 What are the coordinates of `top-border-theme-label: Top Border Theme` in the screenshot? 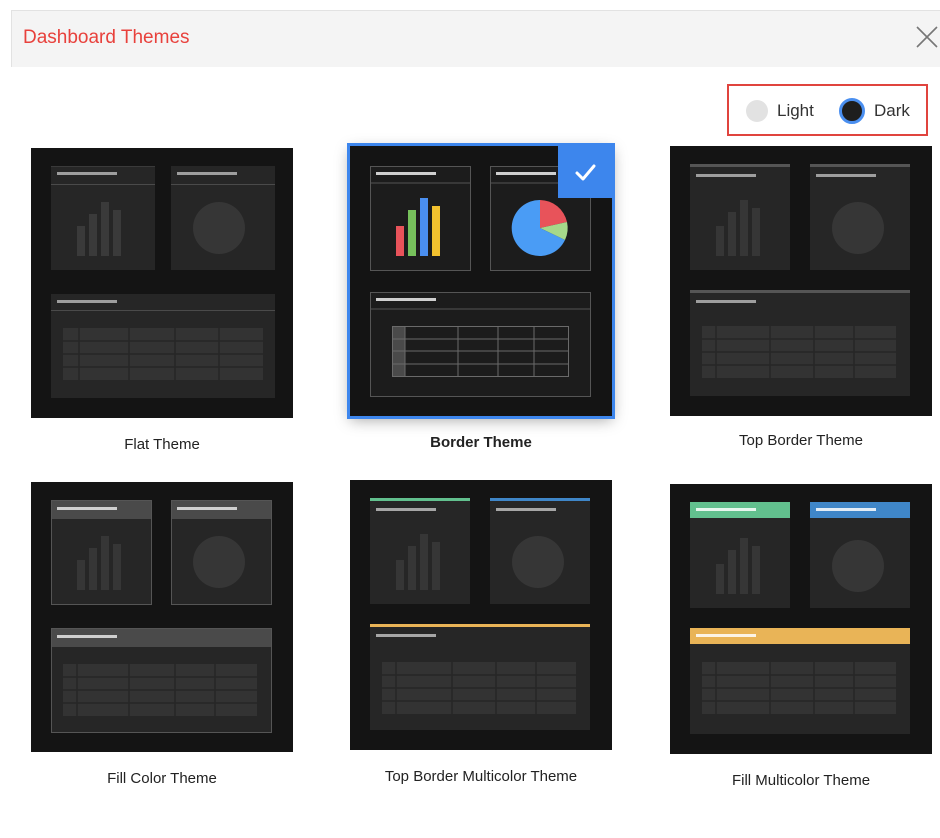 It's located at (801, 440).